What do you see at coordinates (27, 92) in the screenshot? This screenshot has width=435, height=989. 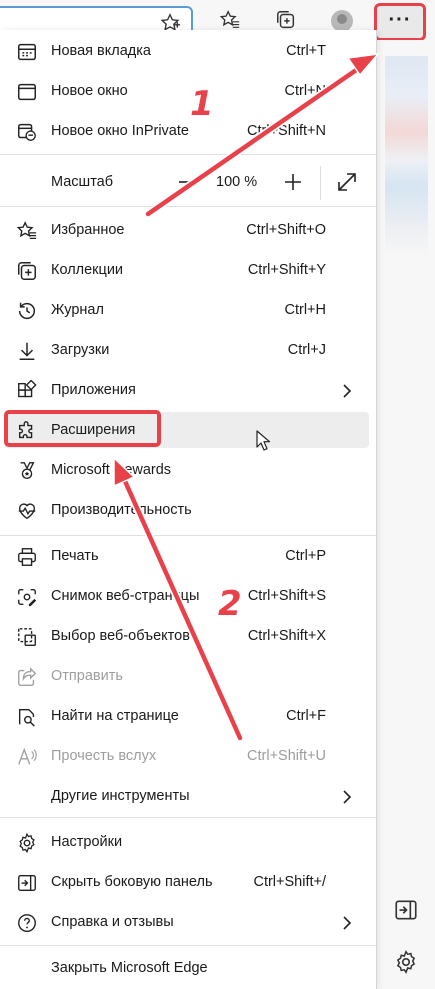 I see `window-icon` at bounding box center [27, 92].